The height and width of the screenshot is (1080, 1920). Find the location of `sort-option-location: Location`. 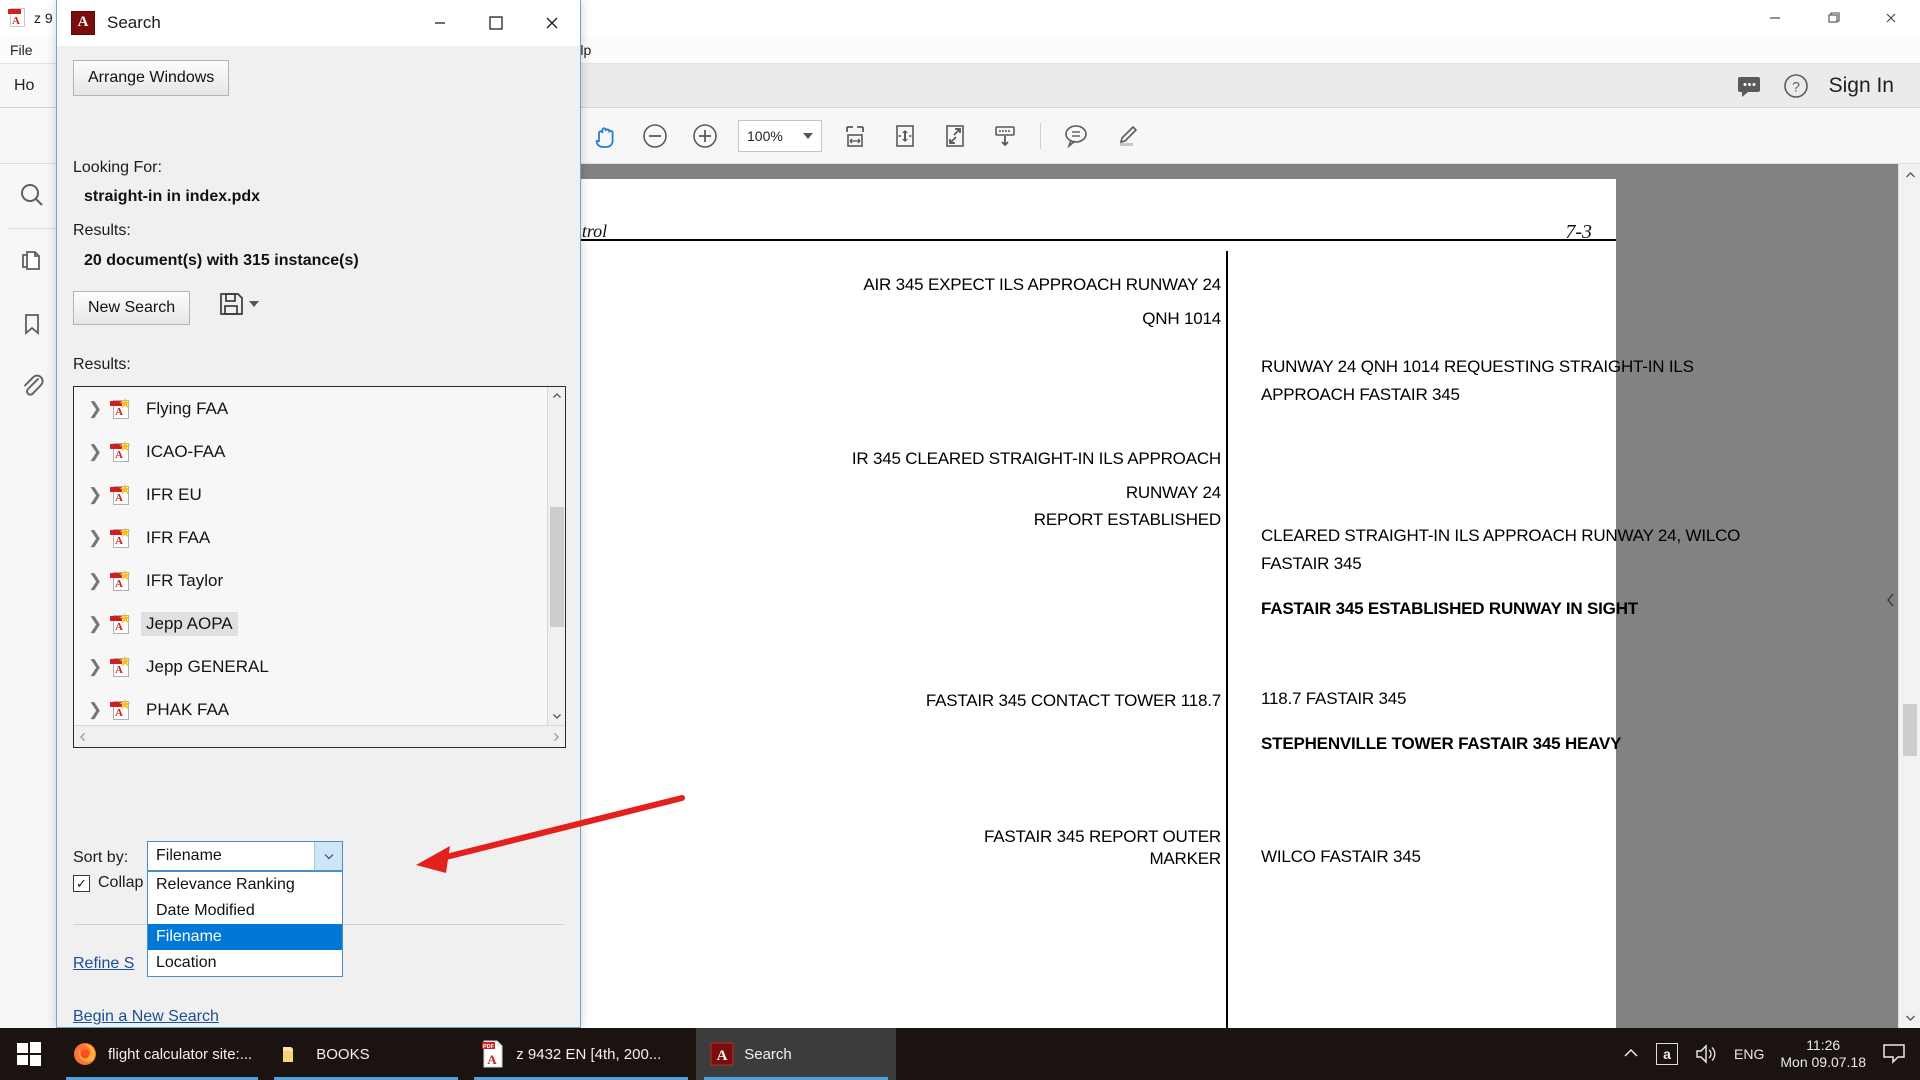

sort-option-location: Location is located at coordinates (245, 963).